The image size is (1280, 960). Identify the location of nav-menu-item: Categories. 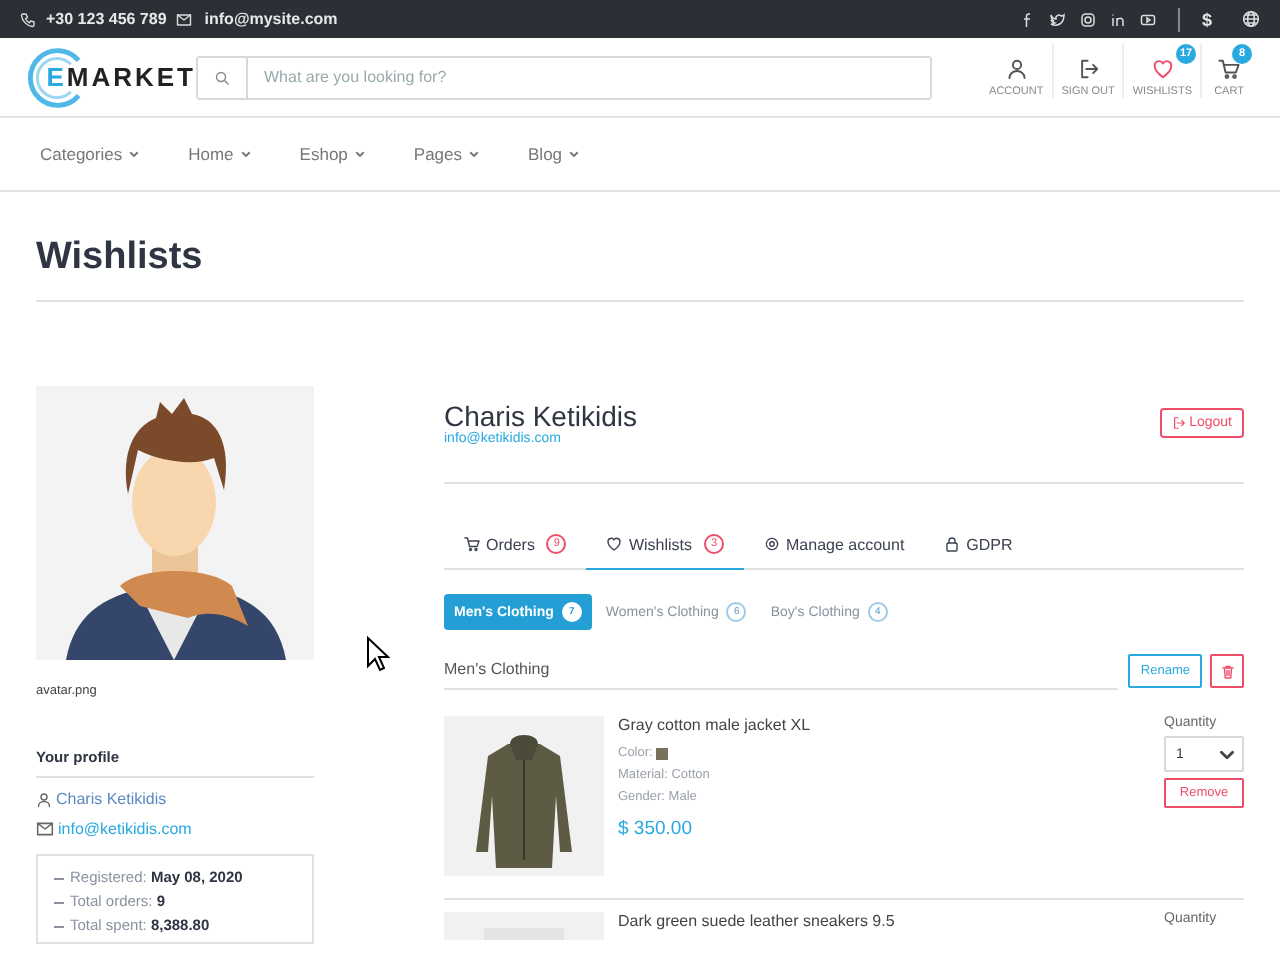
(90, 154).